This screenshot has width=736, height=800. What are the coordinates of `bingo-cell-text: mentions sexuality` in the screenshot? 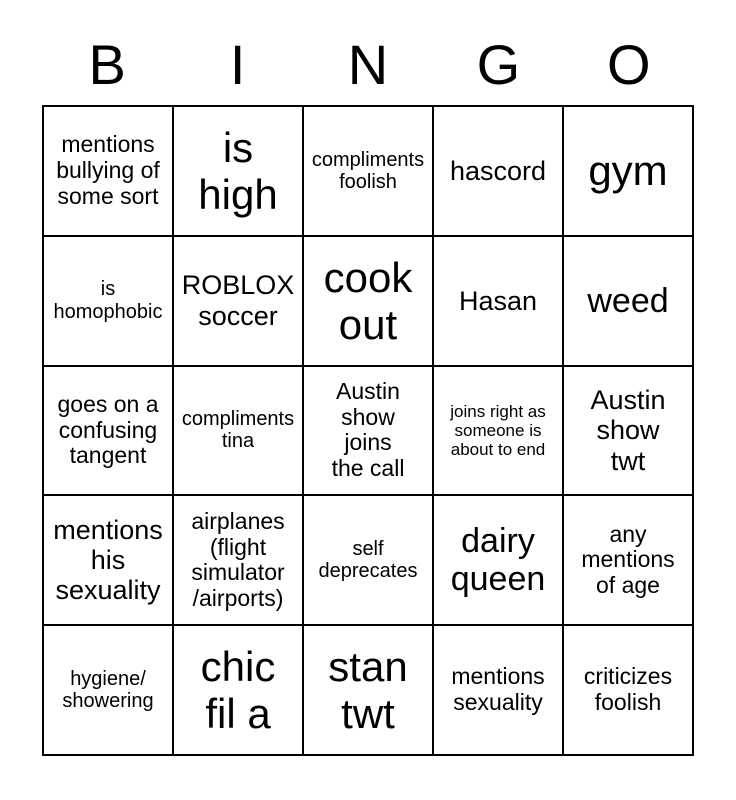 It's located at (498, 689).